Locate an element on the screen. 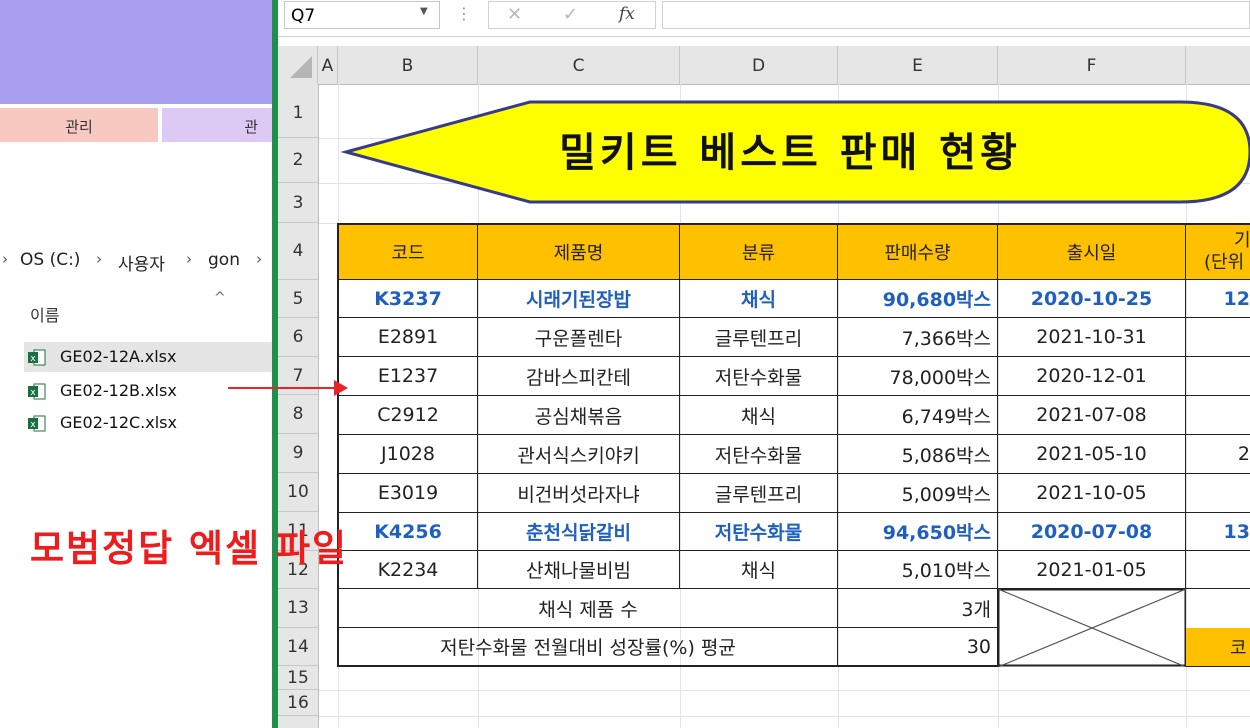  row-header: 6 is located at coordinates (298, 337).